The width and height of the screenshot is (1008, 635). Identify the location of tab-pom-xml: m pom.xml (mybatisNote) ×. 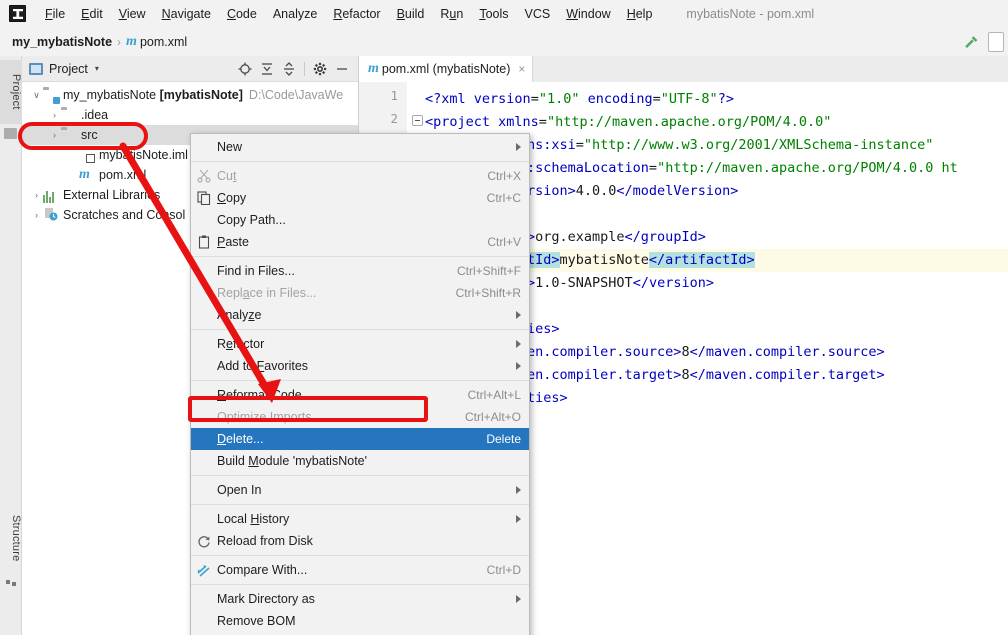
(446, 69).